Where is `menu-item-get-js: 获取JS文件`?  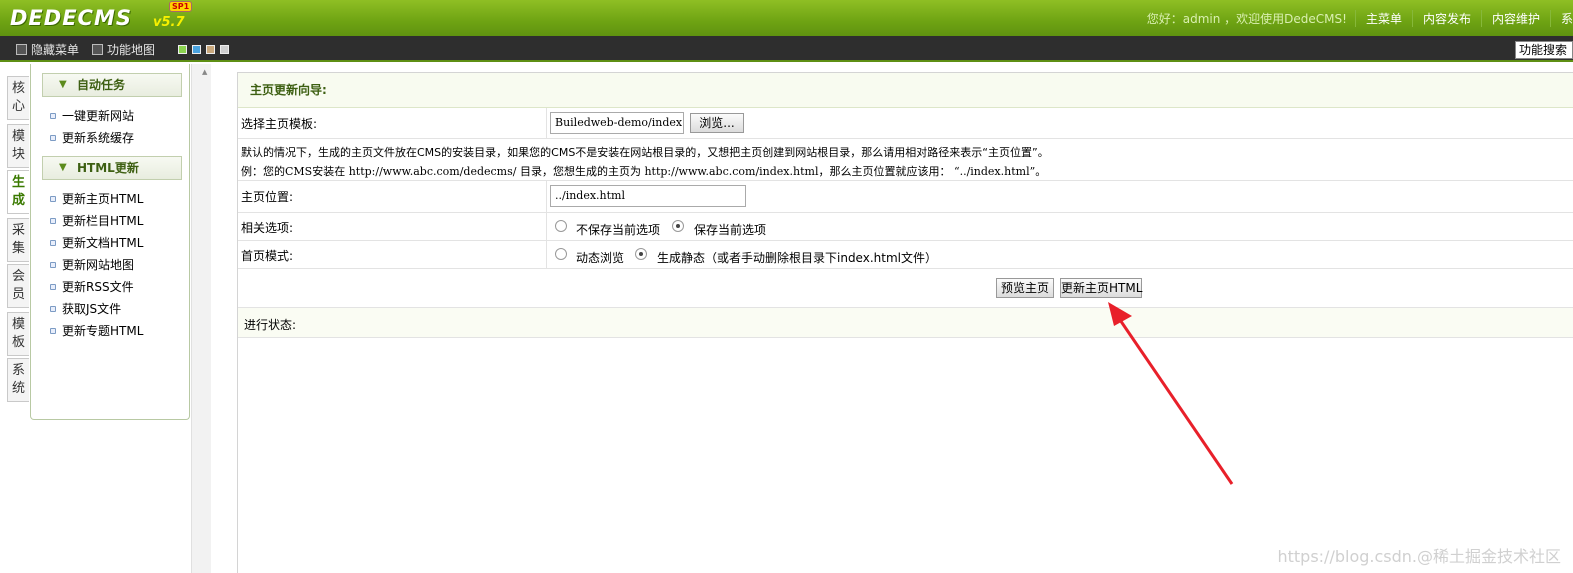
menu-item-get-js: 获取JS文件 is located at coordinates (85, 308).